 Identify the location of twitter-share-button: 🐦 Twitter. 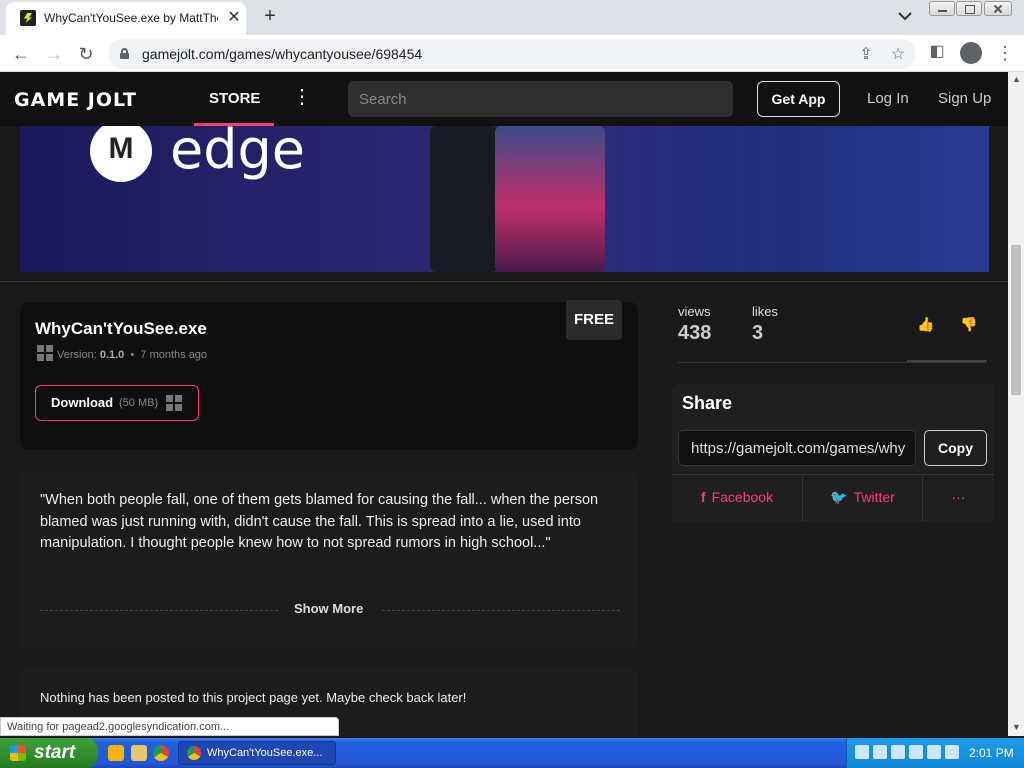
(862, 498).